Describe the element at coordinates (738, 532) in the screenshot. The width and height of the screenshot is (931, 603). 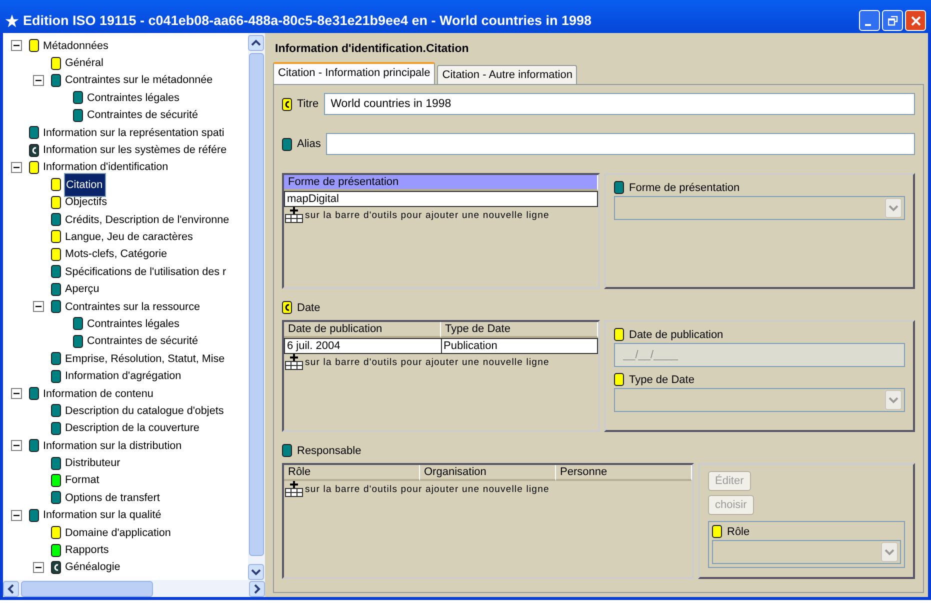
I see `field-label: Rôle` at that location.